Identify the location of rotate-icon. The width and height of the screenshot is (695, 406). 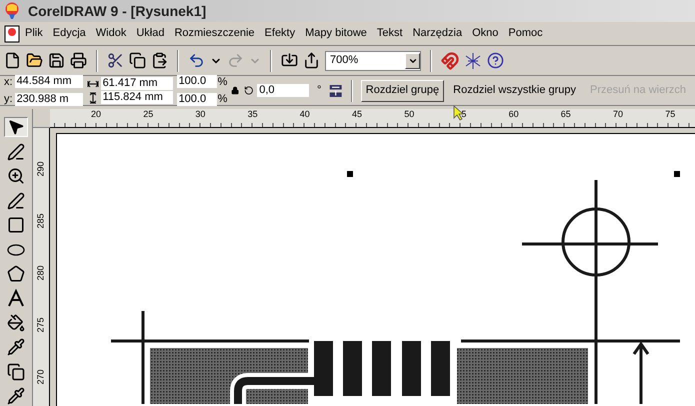
(249, 90).